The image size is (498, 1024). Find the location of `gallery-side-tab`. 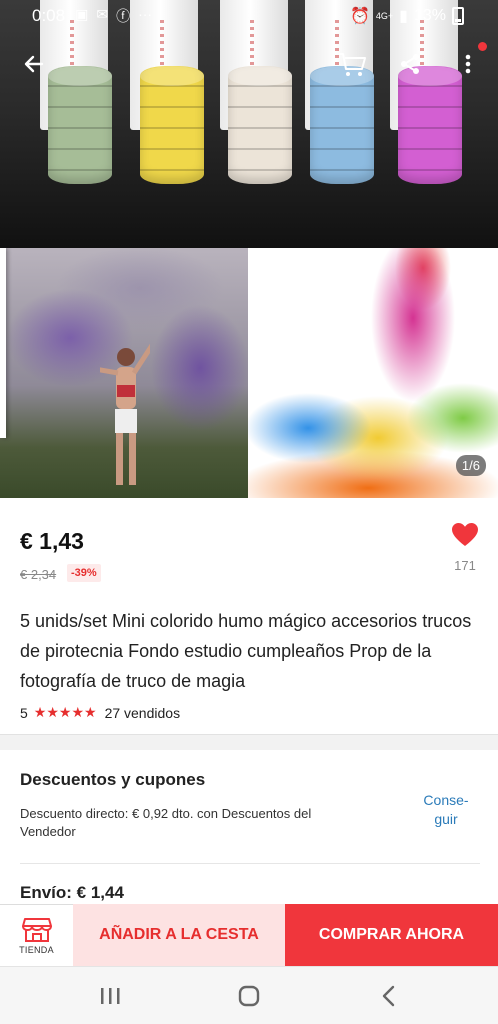

gallery-side-tab is located at coordinates (3, 343).